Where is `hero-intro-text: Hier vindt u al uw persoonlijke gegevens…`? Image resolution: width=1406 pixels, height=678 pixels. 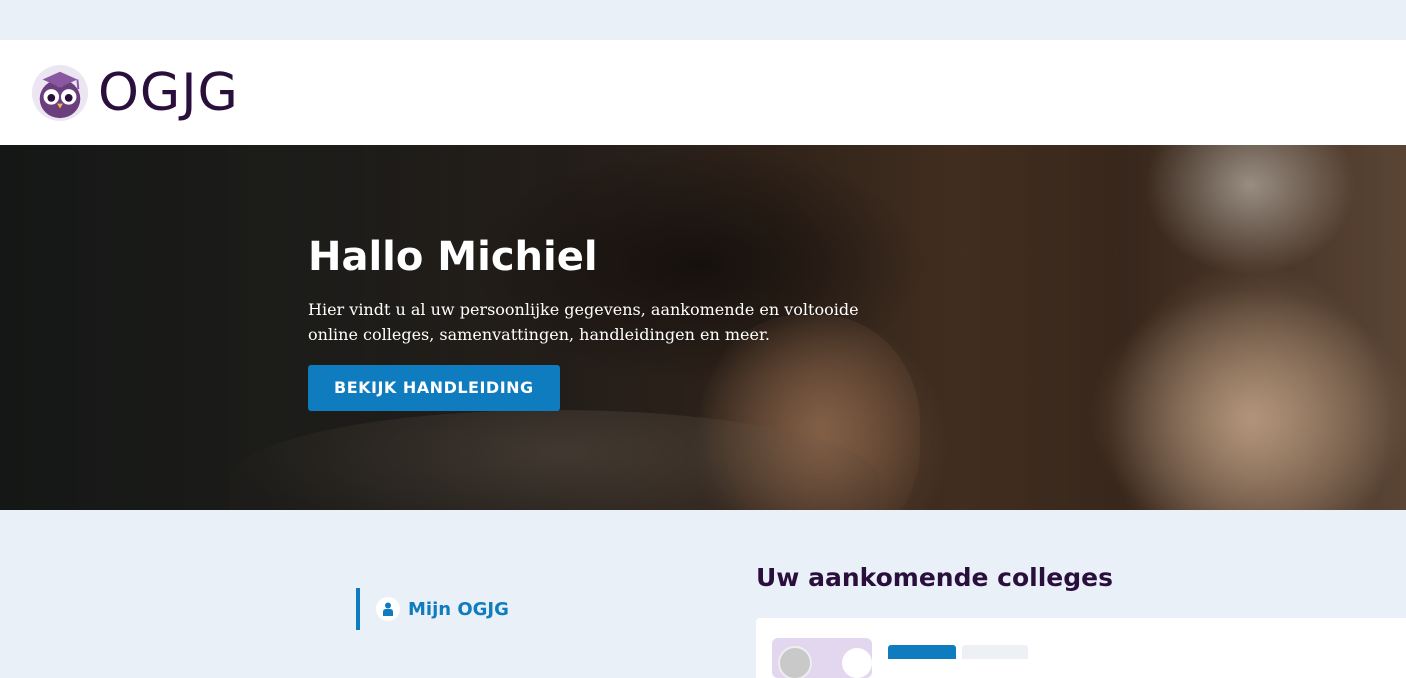 hero-intro-text: Hier vindt u al uw persoonlijke gegevens… is located at coordinates (583, 322).